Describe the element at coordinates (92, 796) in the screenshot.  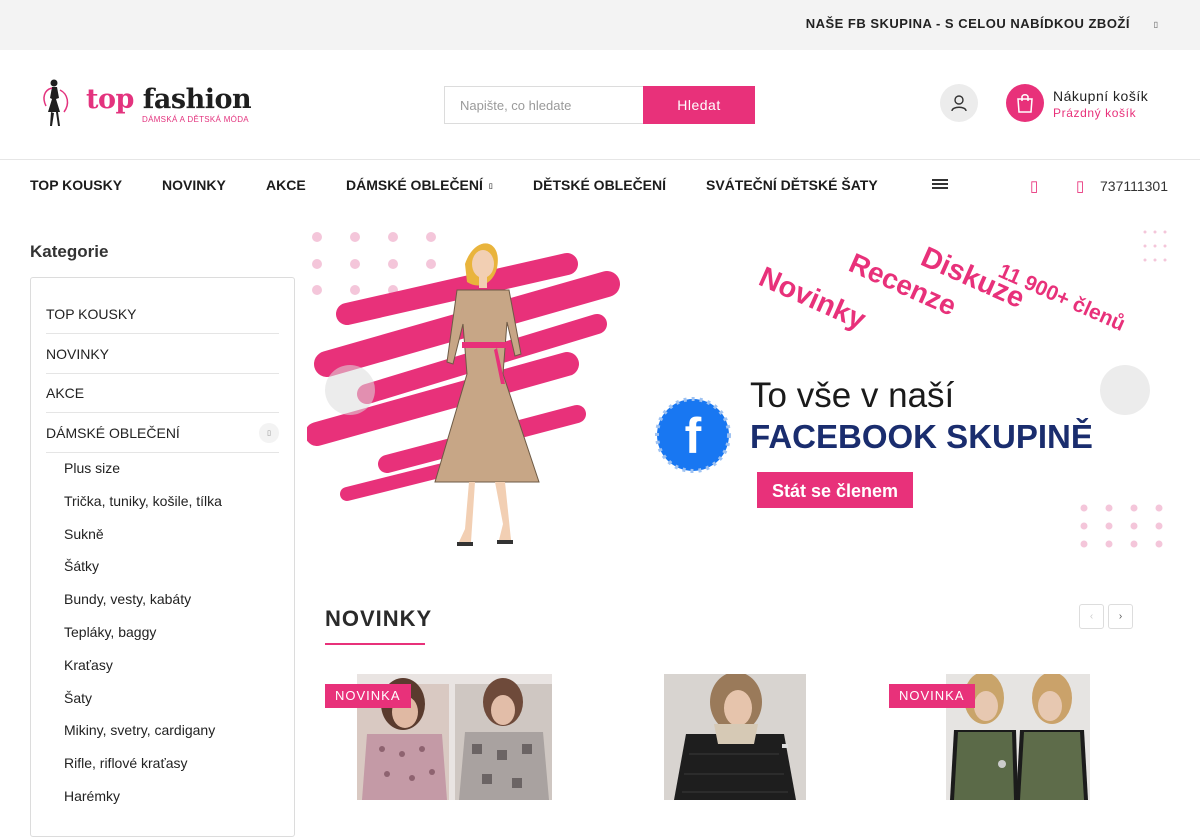
I see `subcategory-item: Harémky` at that location.